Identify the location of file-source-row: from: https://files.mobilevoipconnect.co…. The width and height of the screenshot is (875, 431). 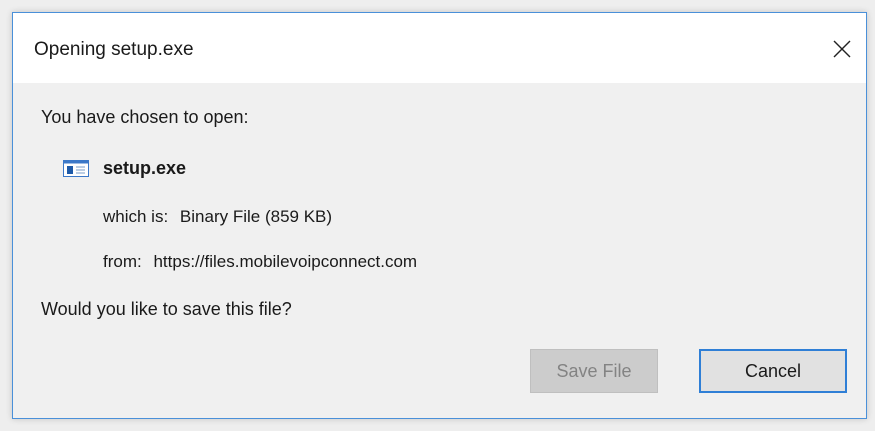
(260, 262).